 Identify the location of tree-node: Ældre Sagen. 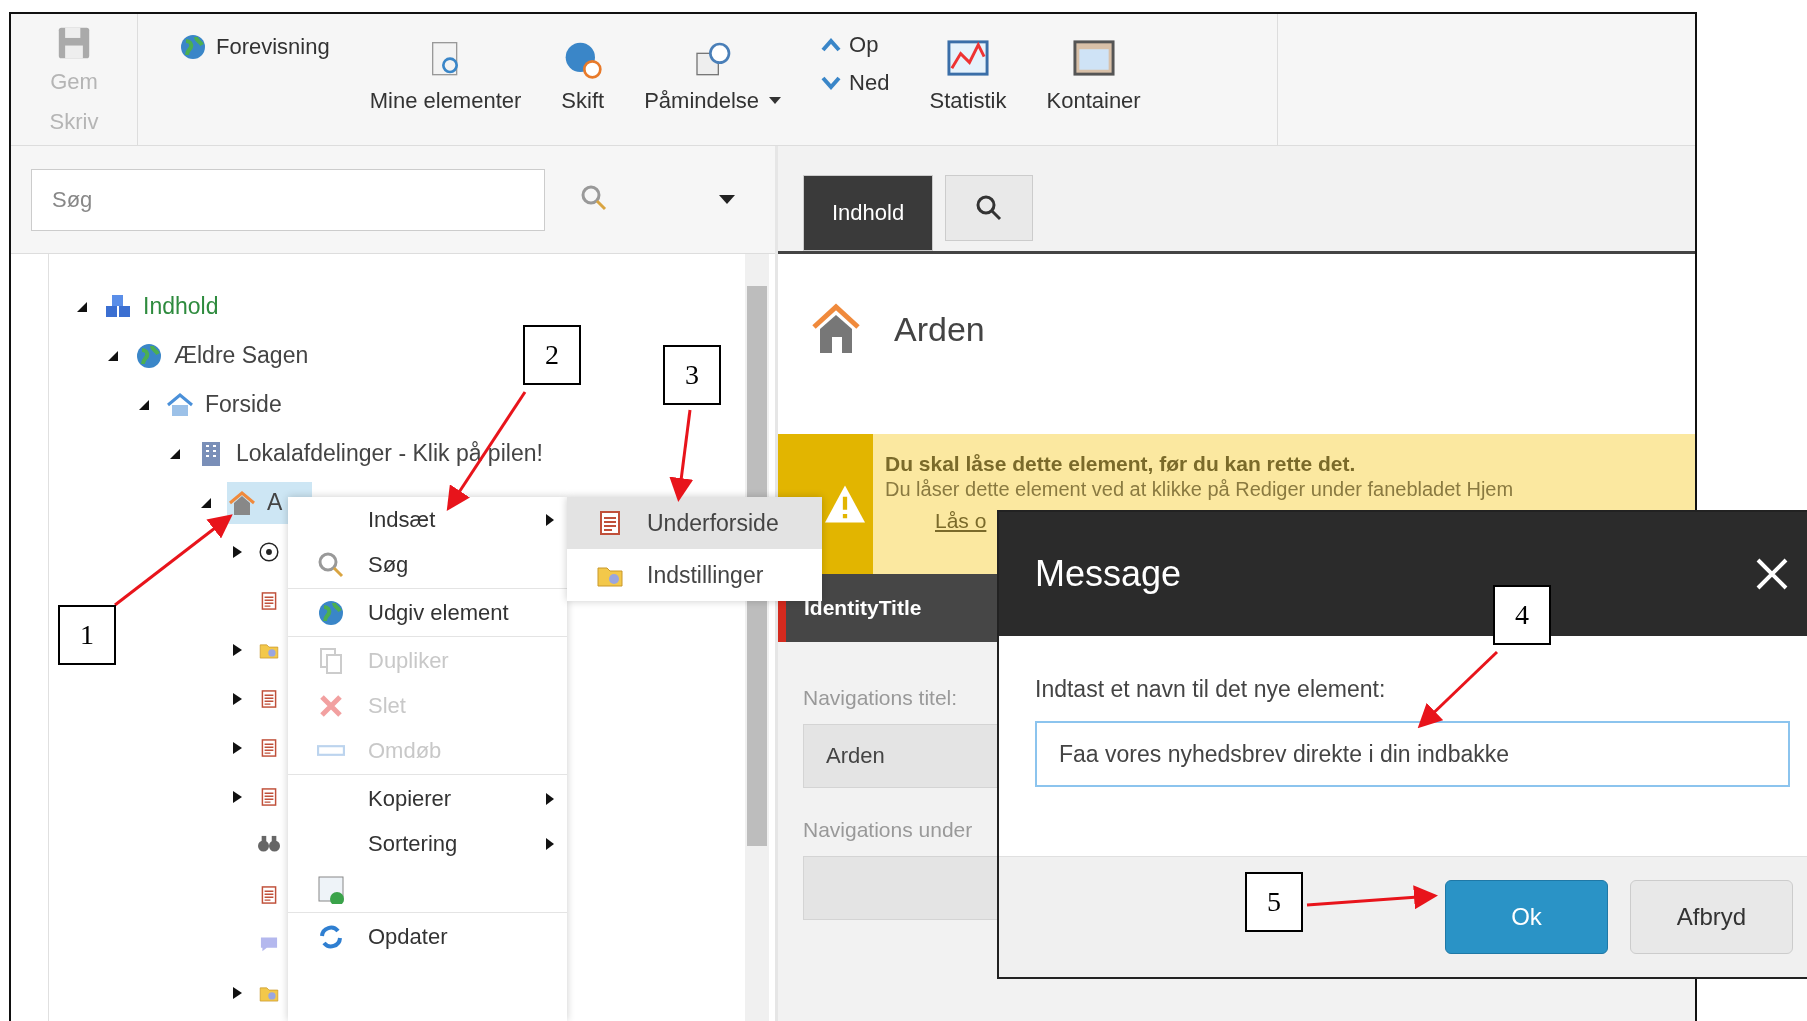
(236, 355).